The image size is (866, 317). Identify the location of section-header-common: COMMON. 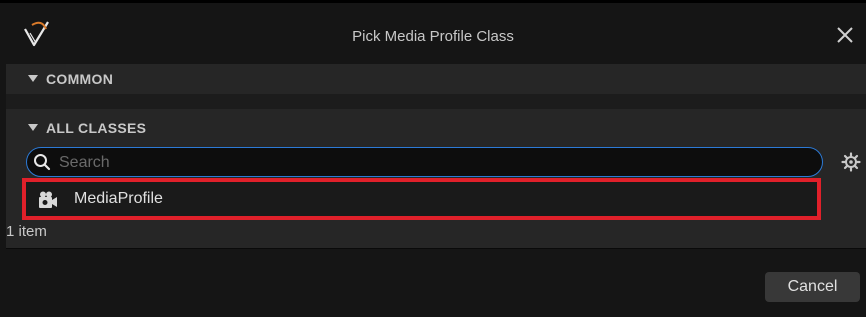
(436, 79).